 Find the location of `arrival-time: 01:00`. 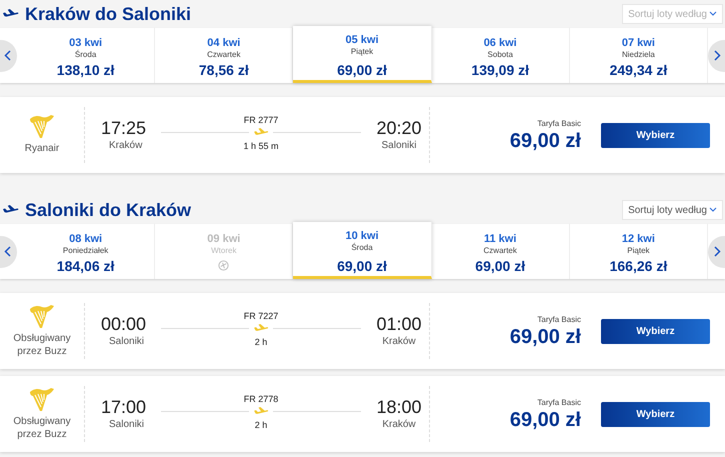

arrival-time: 01:00 is located at coordinates (399, 324).